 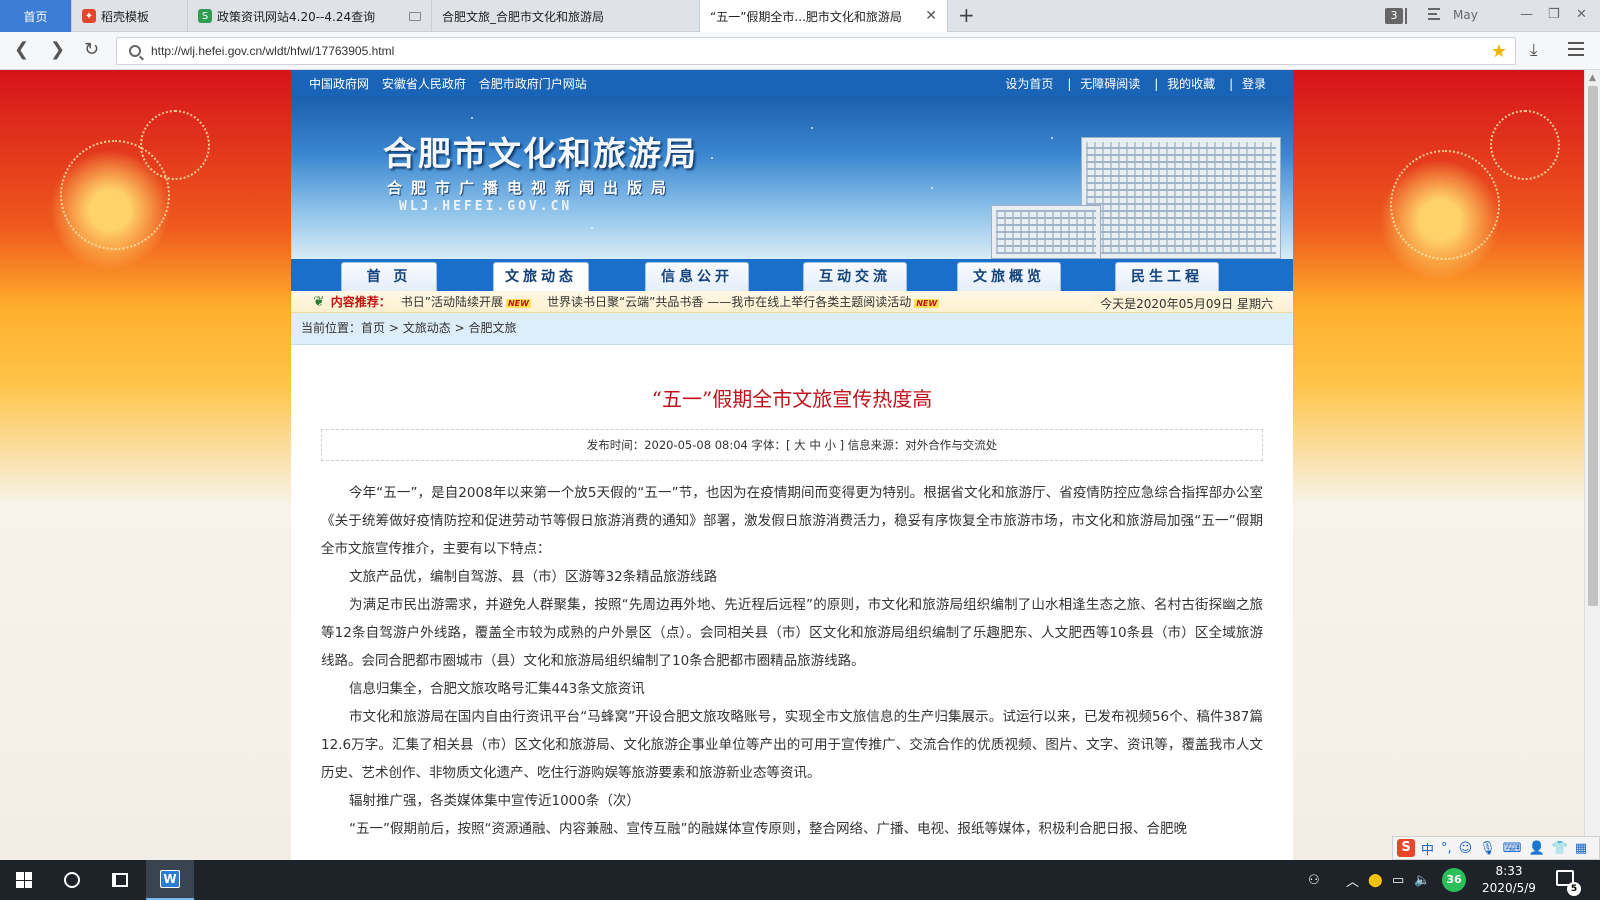 What do you see at coordinates (531, 188) in the screenshot?
I see `site-subtitle: 合肥市广播电视新闻出版局` at bounding box center [531, 188].